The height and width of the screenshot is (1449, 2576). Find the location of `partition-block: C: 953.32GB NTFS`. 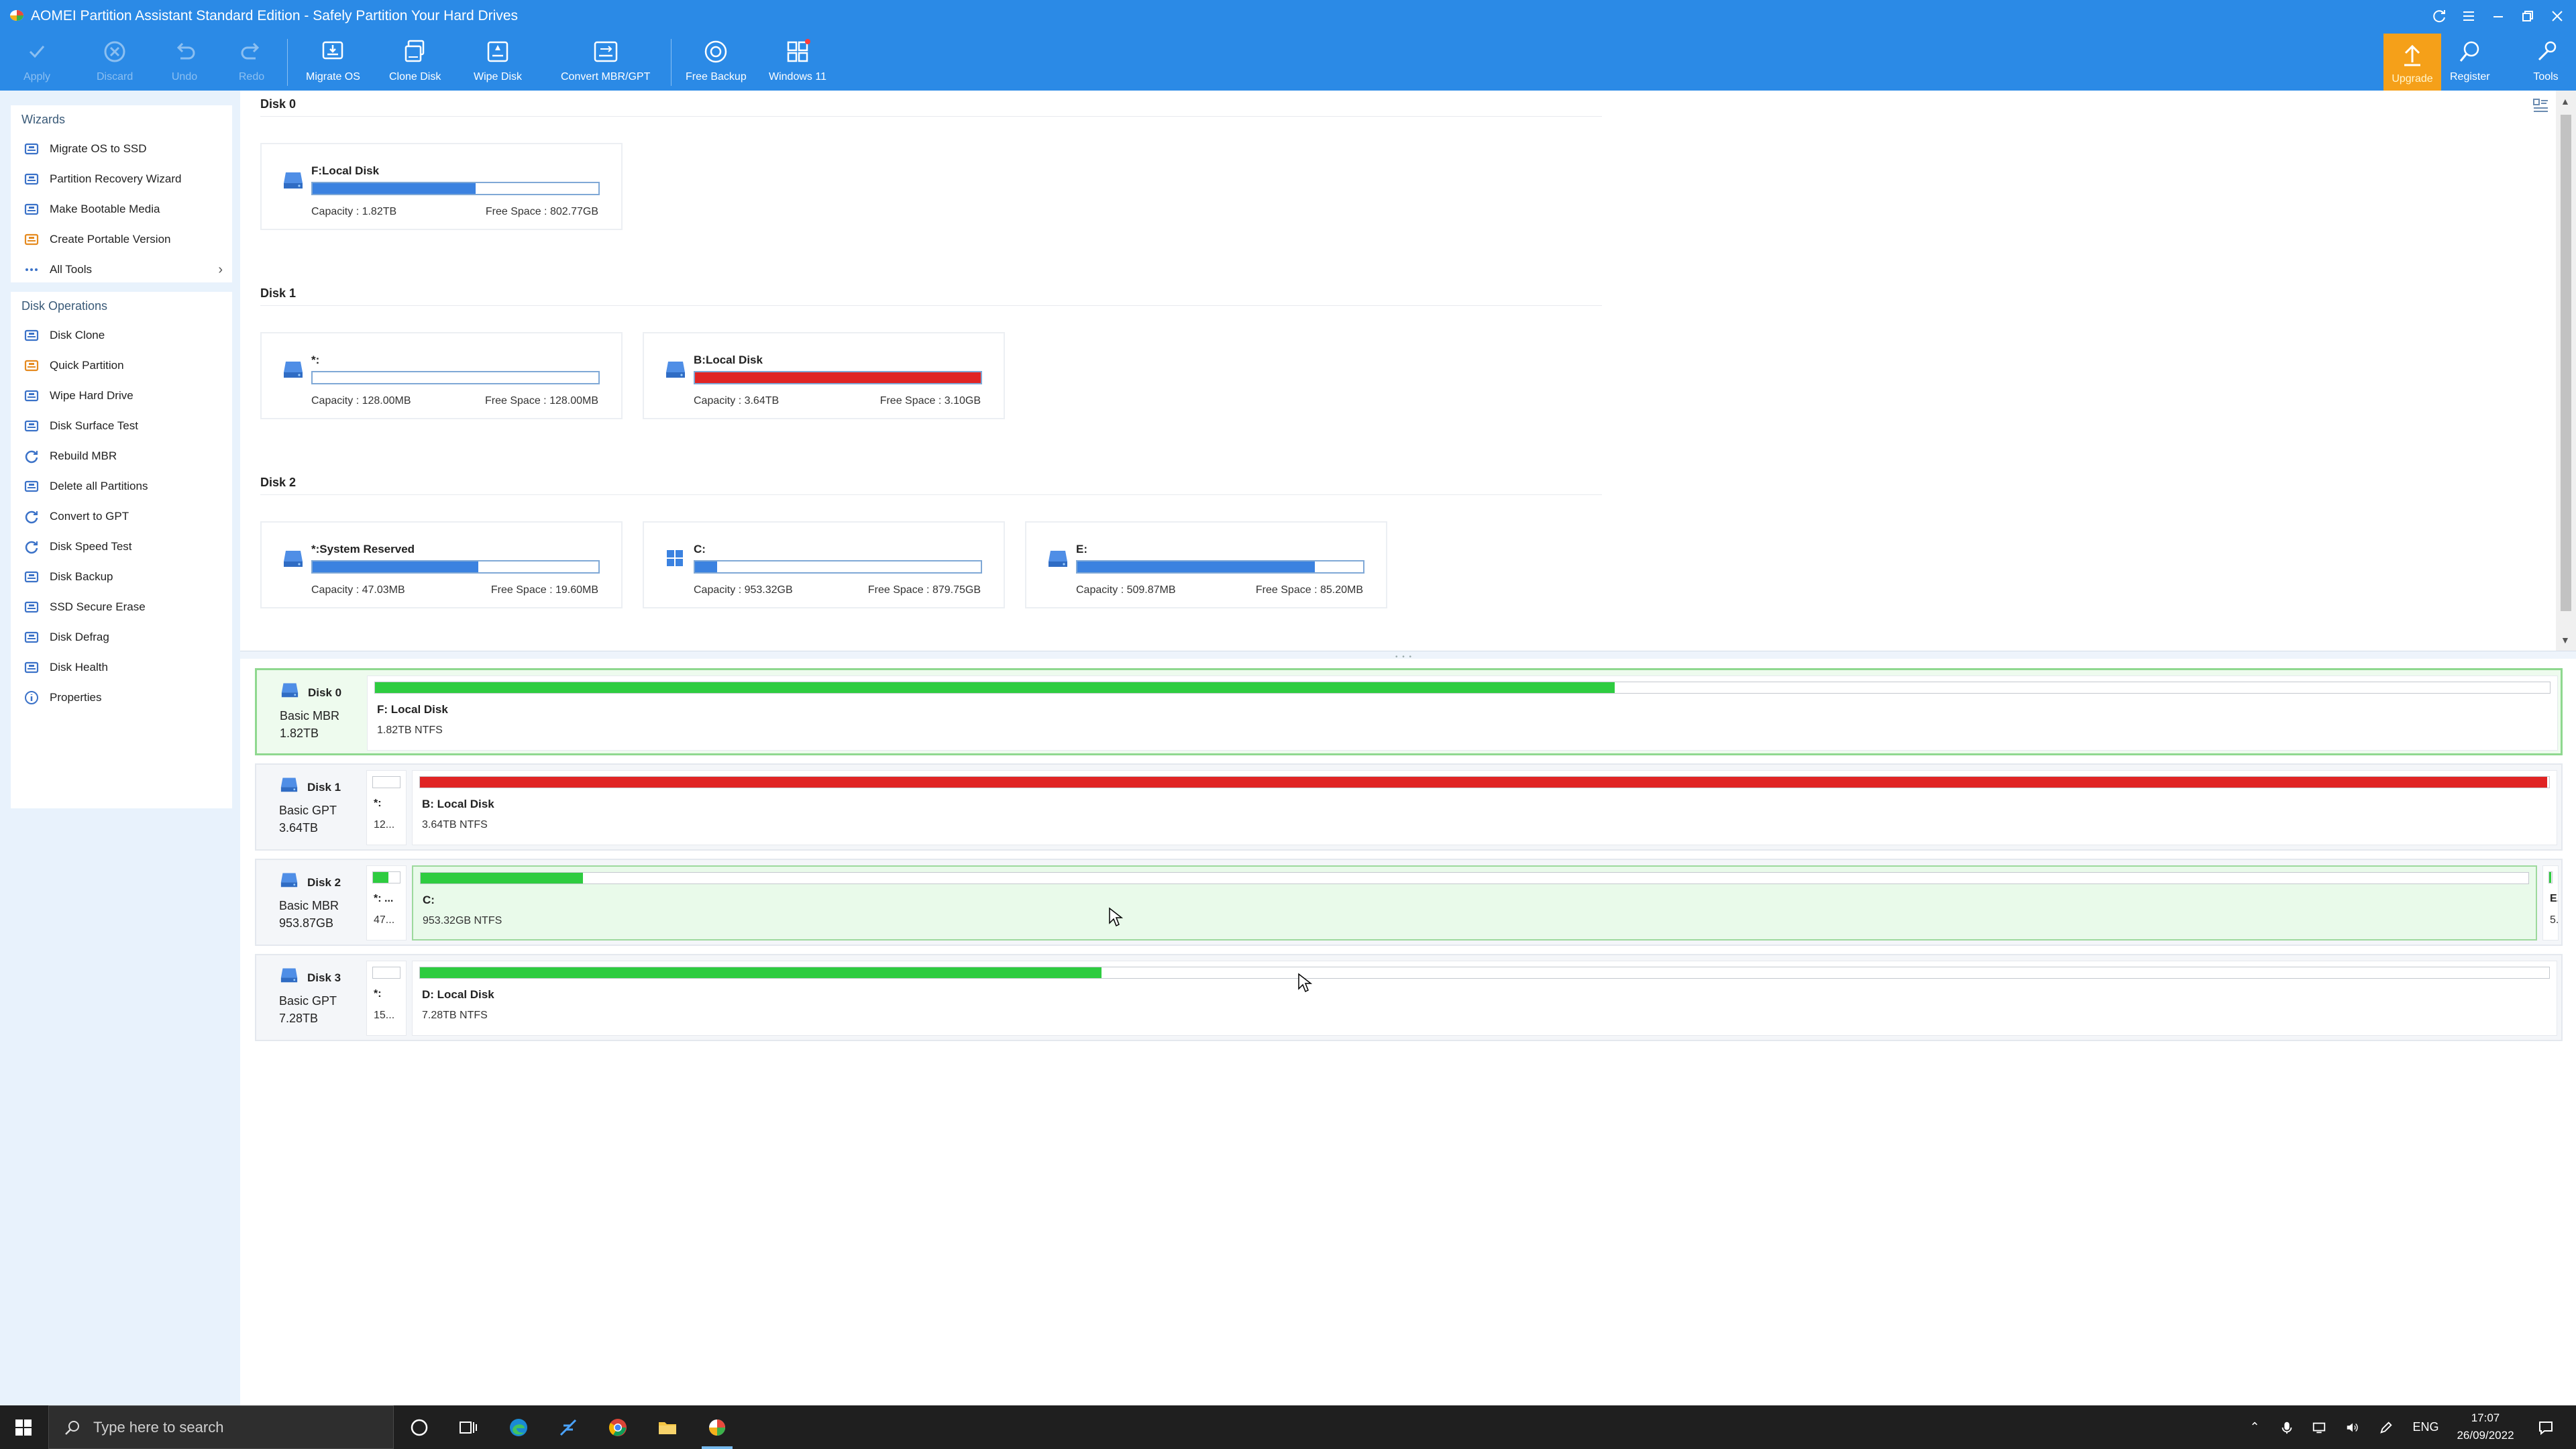

partition-block: C: 953.32GB NTFS is located at coordinates (1474, 903).